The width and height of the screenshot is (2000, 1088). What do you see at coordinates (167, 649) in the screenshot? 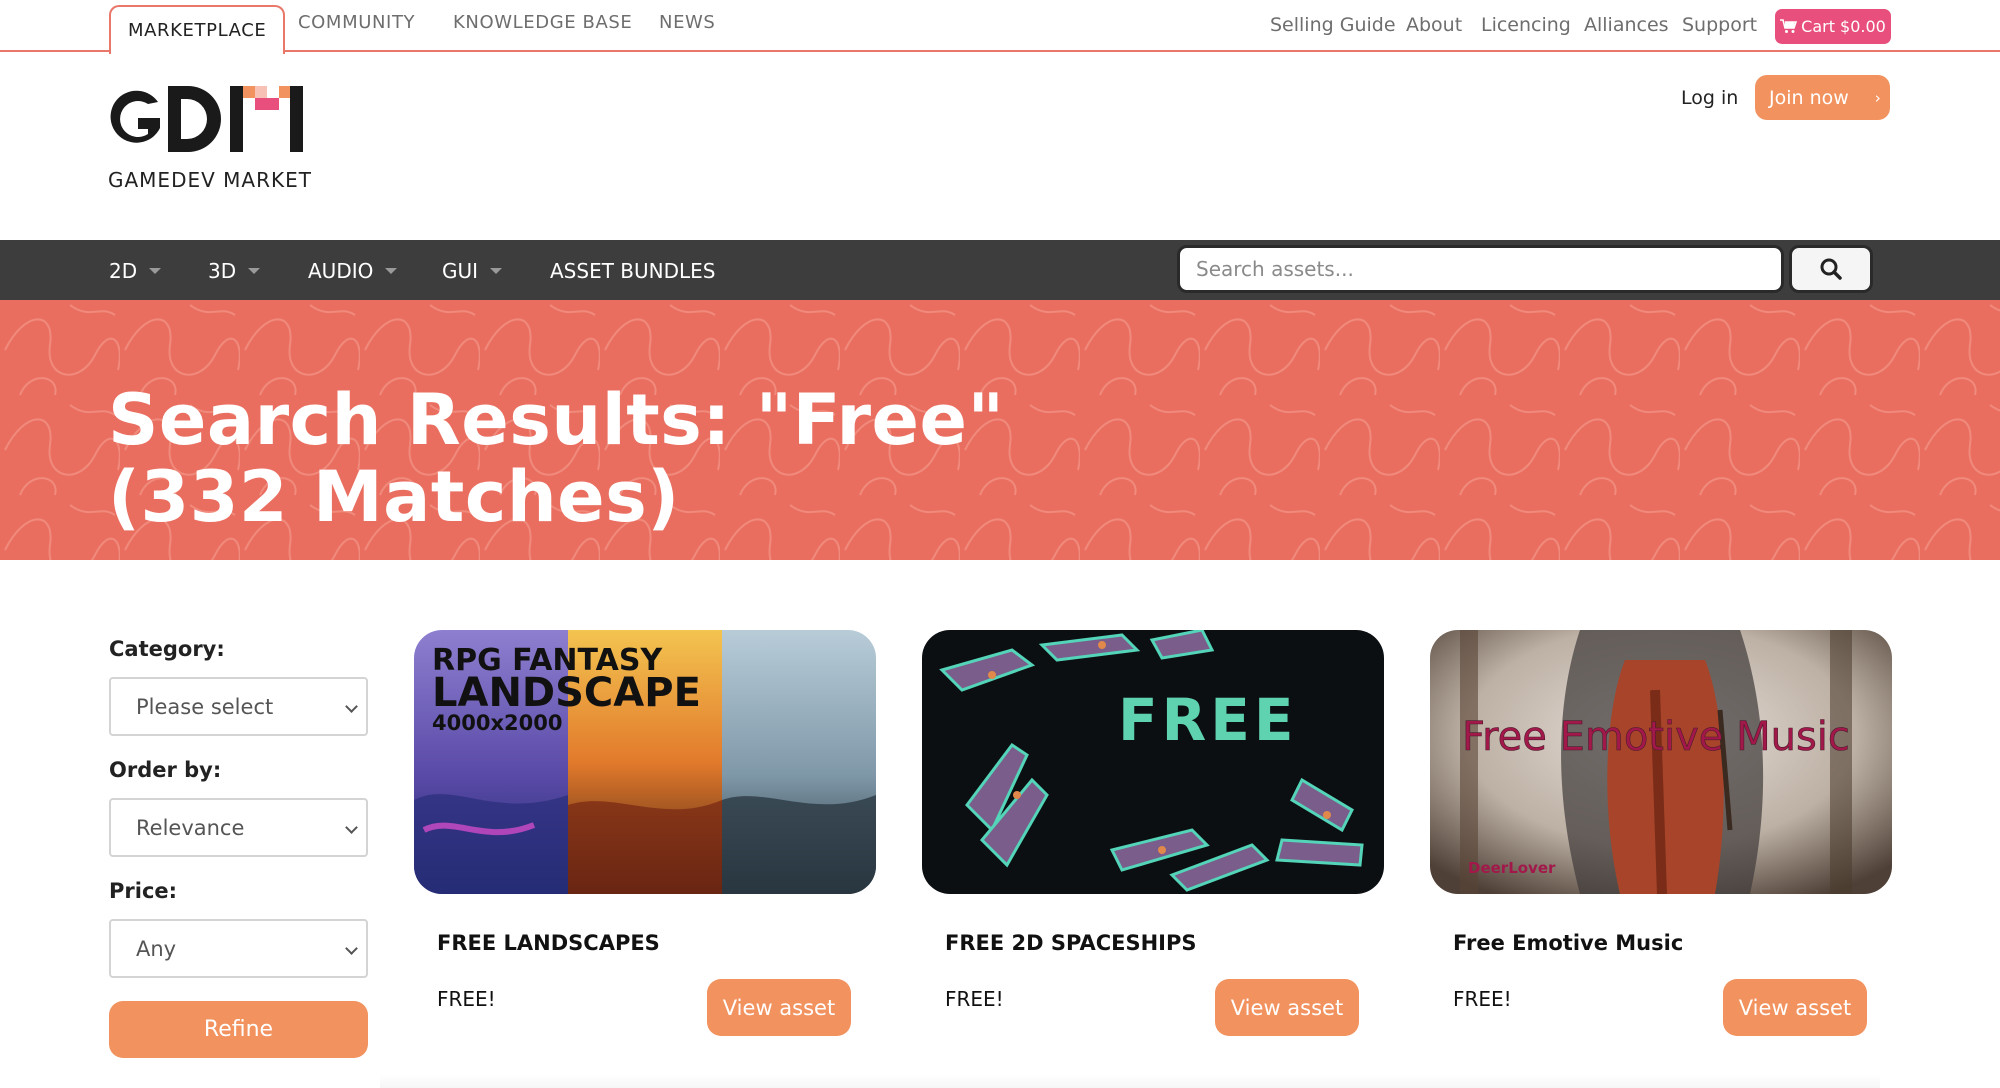
I see `category-label: Category:` at bounding box center [167, 649].